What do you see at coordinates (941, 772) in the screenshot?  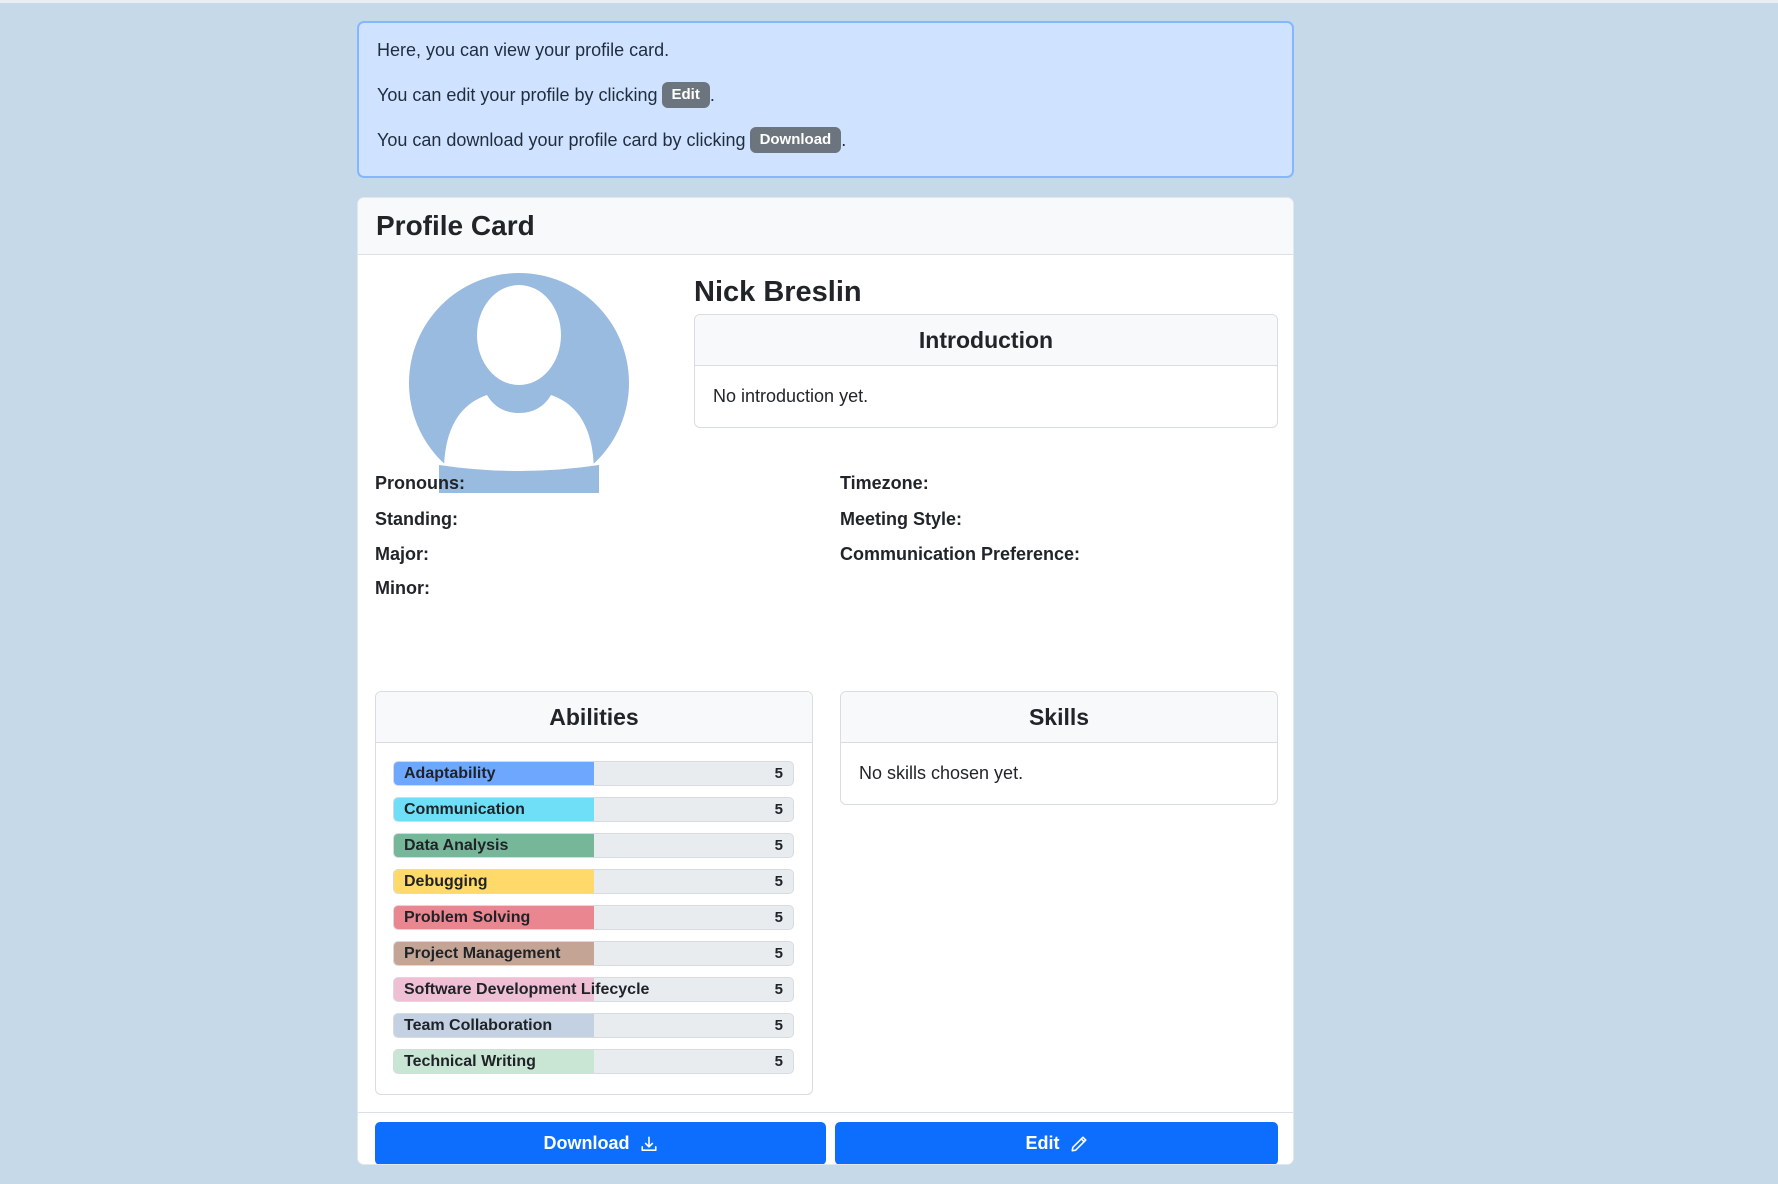 I see `skills-body: No skills chosen yet.` at bounding box center [941, 772].